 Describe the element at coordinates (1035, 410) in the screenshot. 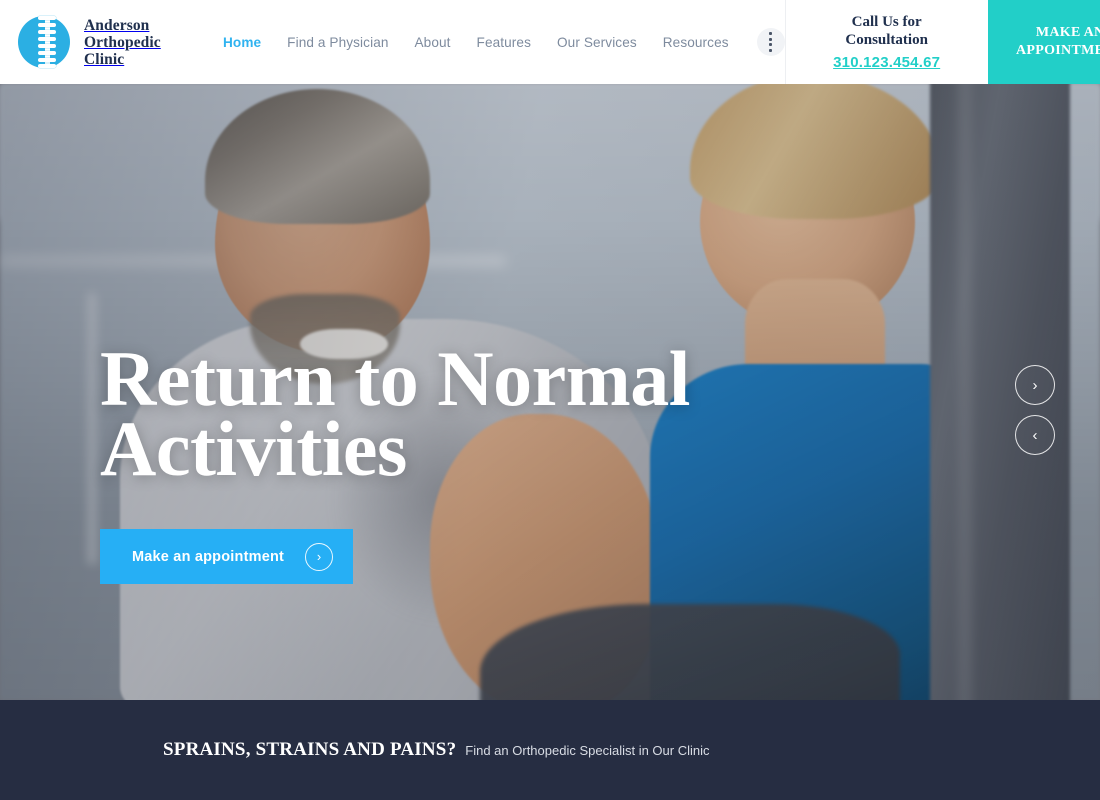

I see `slider-navigation: › ‹` at that location.